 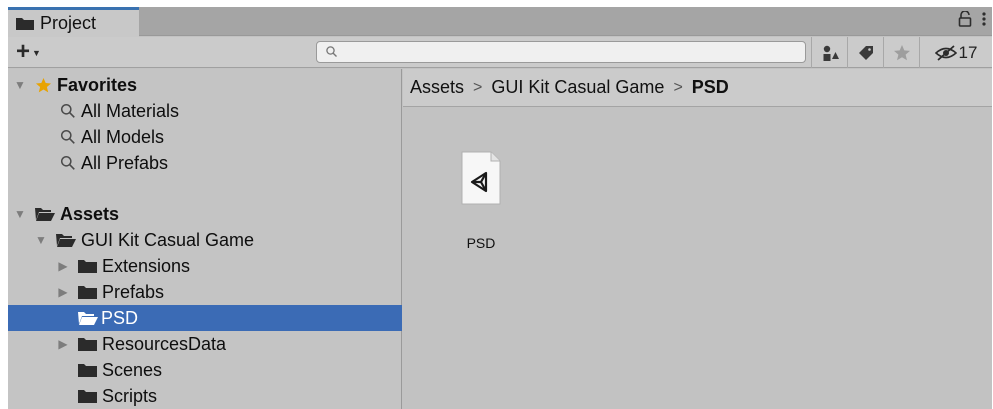 What do you see at coordinates (205, 85) in the screenshot?
I see `favorites-header: ▼ Favorites` at bounding box center [205, 85].